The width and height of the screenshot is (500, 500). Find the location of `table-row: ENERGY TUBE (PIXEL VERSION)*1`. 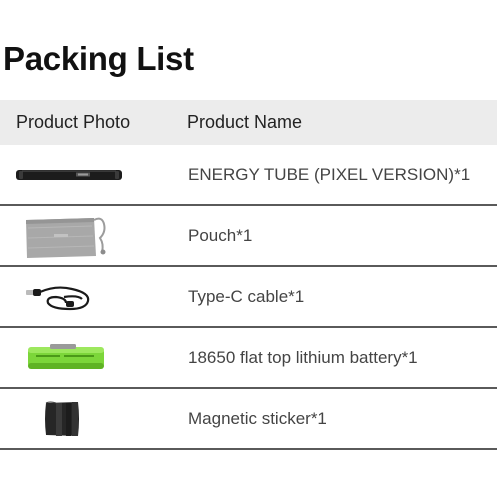

table-row: ENERGY TUBE (PIXEL VERSION)*1 is located at coordinates (248, 175).